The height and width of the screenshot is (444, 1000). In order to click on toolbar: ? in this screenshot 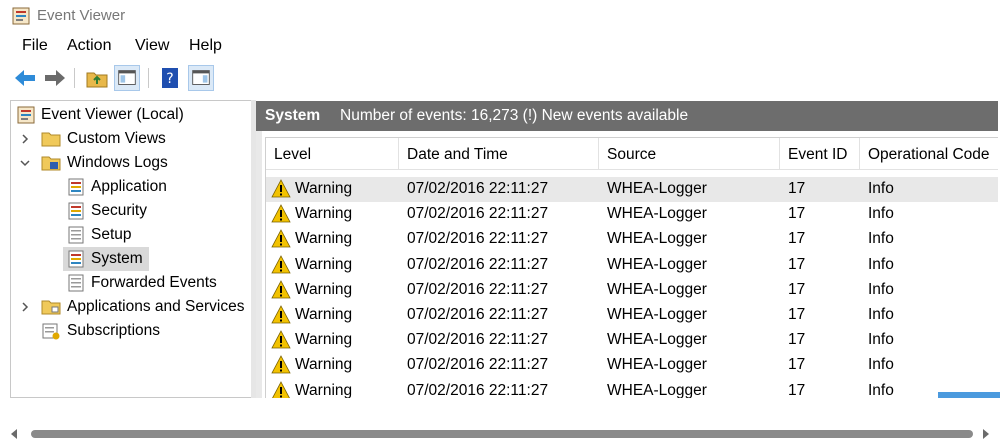, I will do `click(500, 78)`.